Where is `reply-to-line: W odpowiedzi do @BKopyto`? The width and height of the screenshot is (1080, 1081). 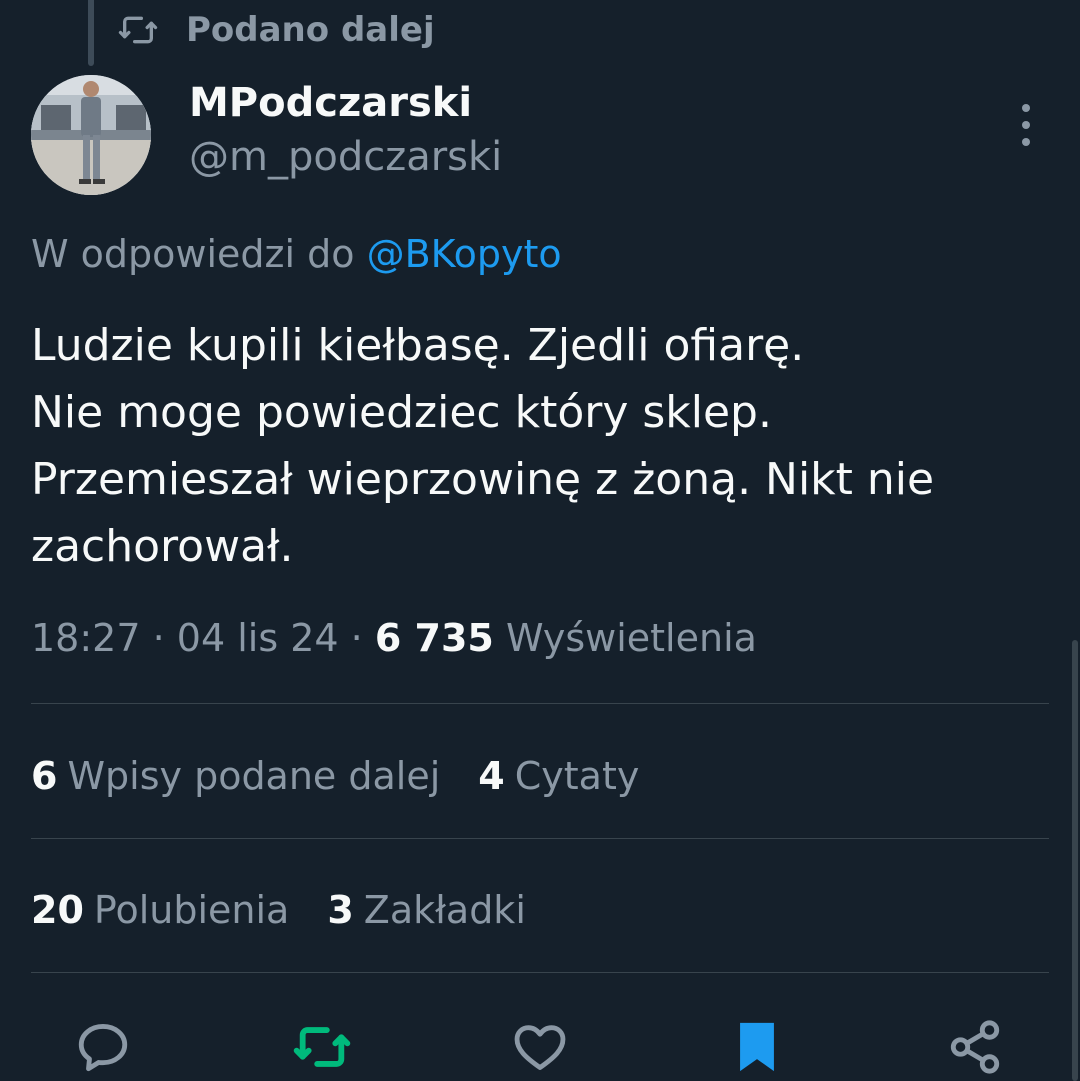 reply-to-line: W odpowiedzi do @BKopyto is located at coordinates (296, 254).